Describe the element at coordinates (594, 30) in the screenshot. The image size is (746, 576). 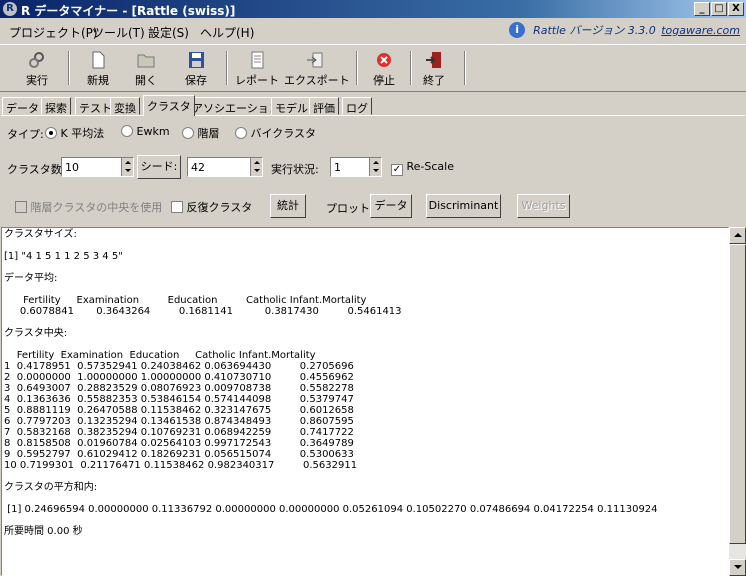
I see `version-text: Rattle バージョン 3.3.0` at that location.